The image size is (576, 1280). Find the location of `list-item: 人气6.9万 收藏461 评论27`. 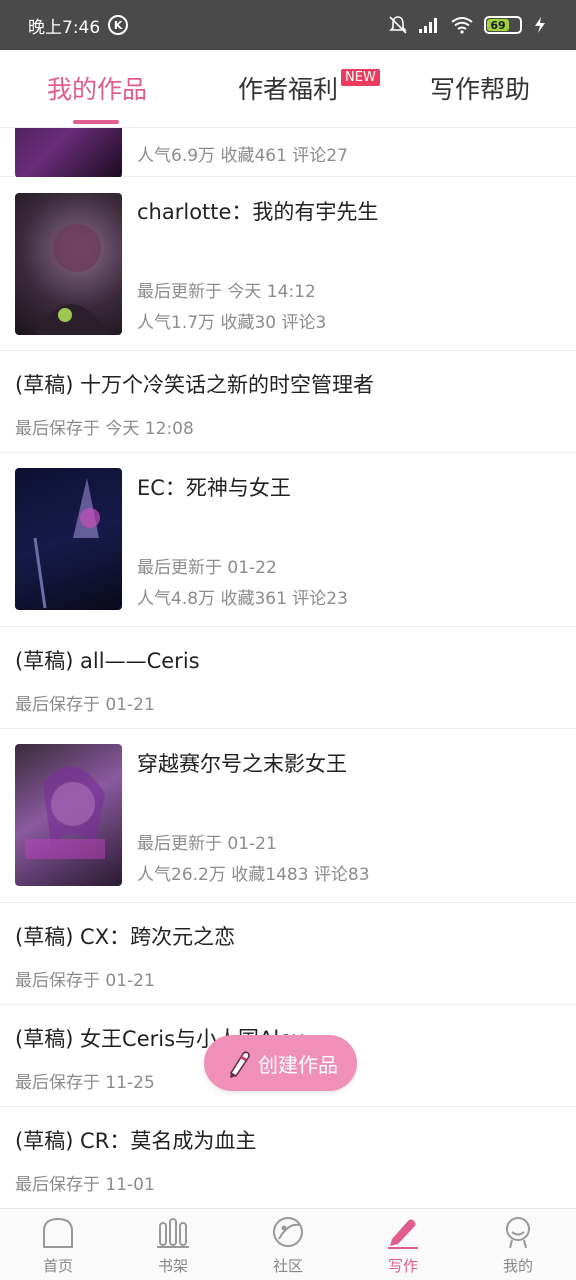

list-item: 人气6.9万 收藏461 评论27 is located at coordinates (288, 153).